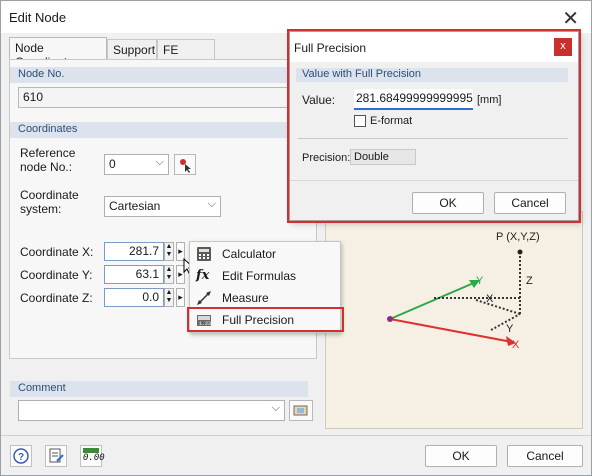  Describe the element at coordinates (163, 97) in the screenshot. I see `node-no-field: 610` at that location.